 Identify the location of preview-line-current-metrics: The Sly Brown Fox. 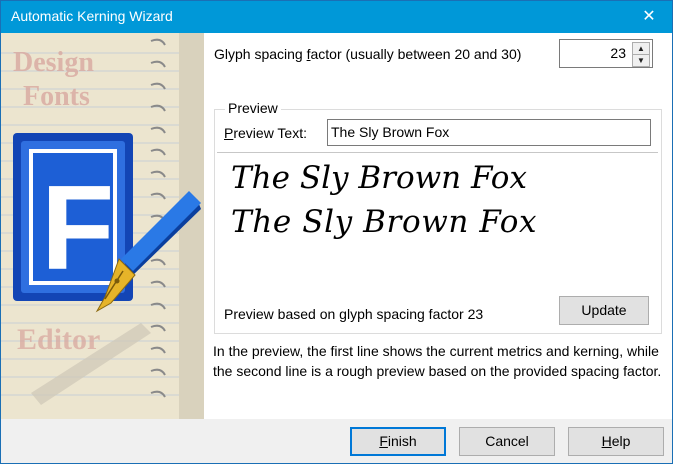
(379, 178).